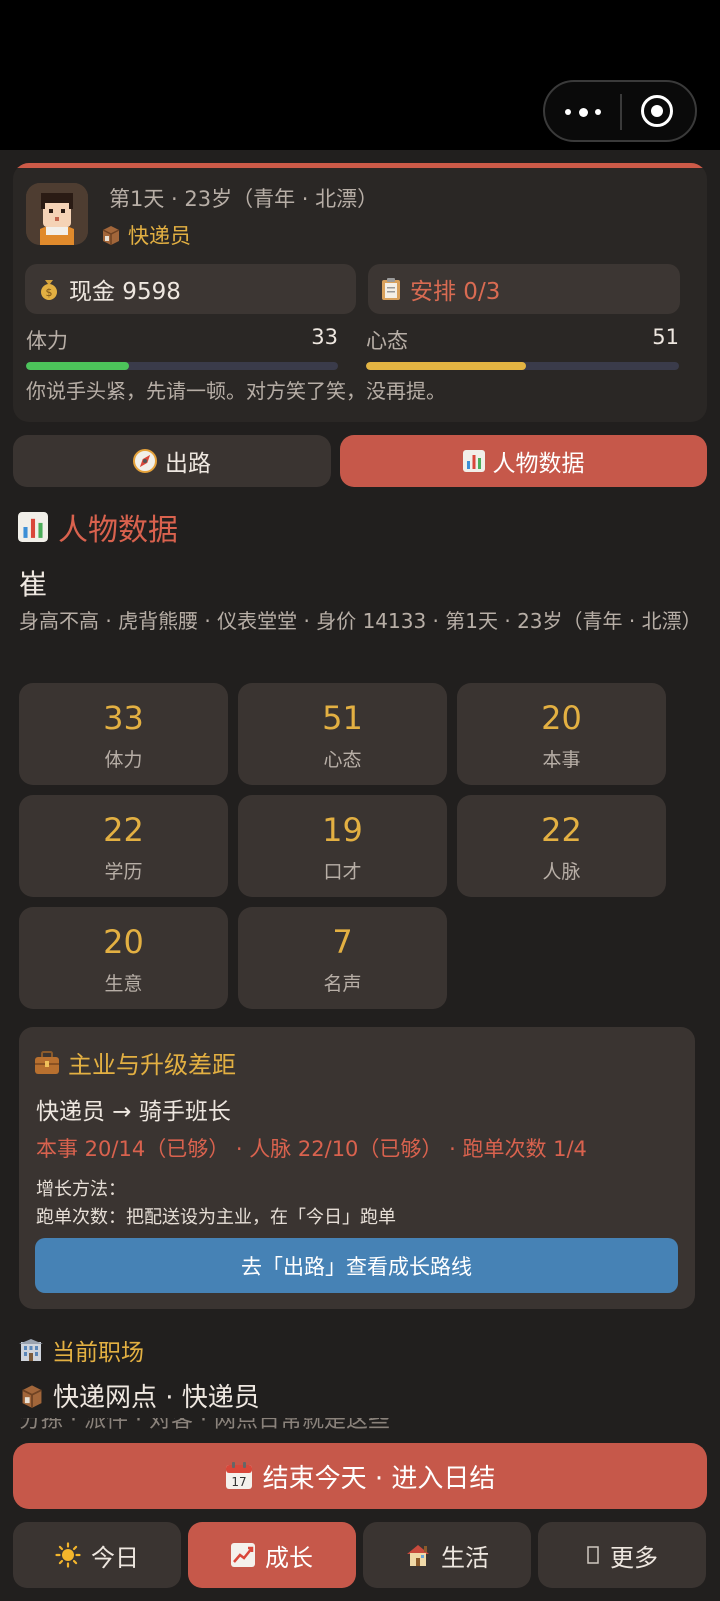  I want to click on growth-method: 跑单次数：把配送设为主业，在「今日」跑单, so click(216, 1217).